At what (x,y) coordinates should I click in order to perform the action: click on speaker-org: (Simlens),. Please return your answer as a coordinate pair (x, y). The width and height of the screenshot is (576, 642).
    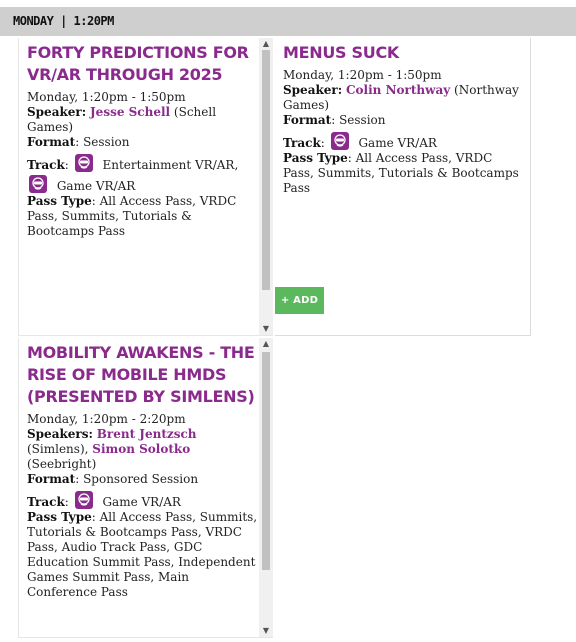
    Looking at the image, I should click on (58, 449).